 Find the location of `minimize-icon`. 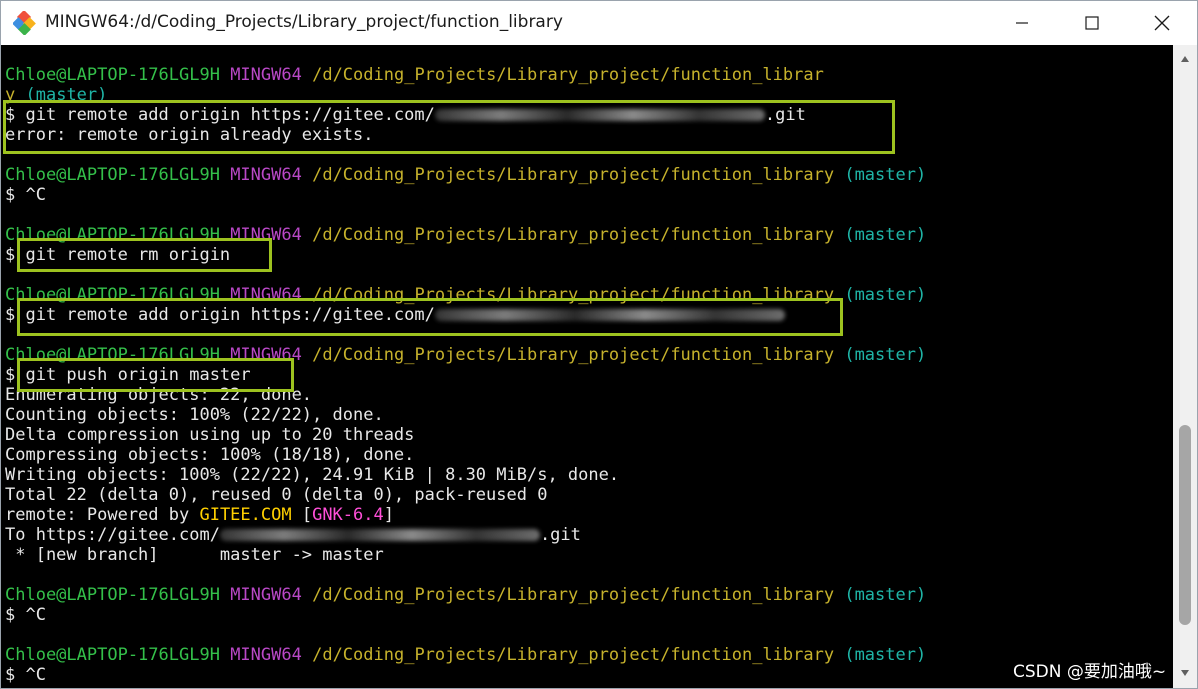

minimize-icon is located at coordinates (1022, 23).